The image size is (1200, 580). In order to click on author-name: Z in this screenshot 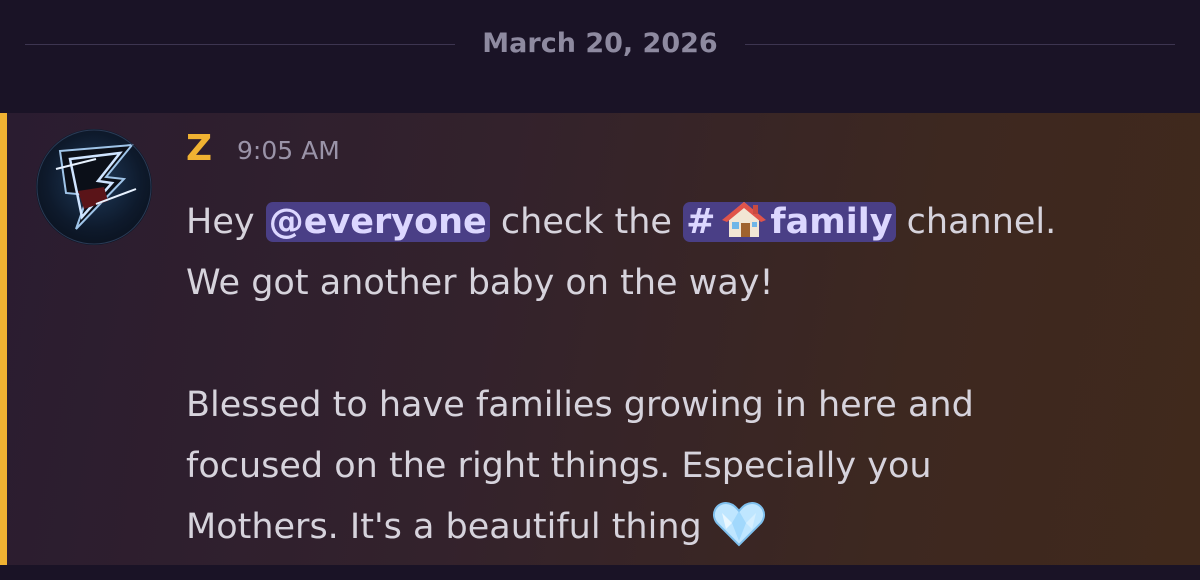, I will do `click(199, 149)`.